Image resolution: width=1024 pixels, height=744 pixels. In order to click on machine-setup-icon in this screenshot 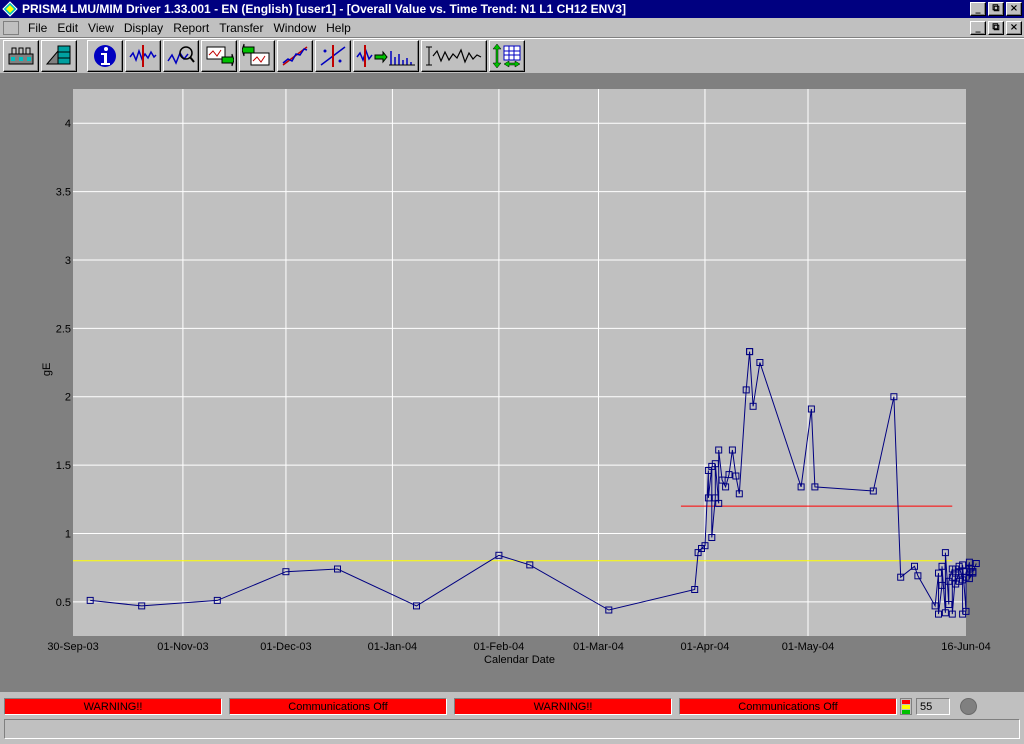, I will do `click(58, 55)`.